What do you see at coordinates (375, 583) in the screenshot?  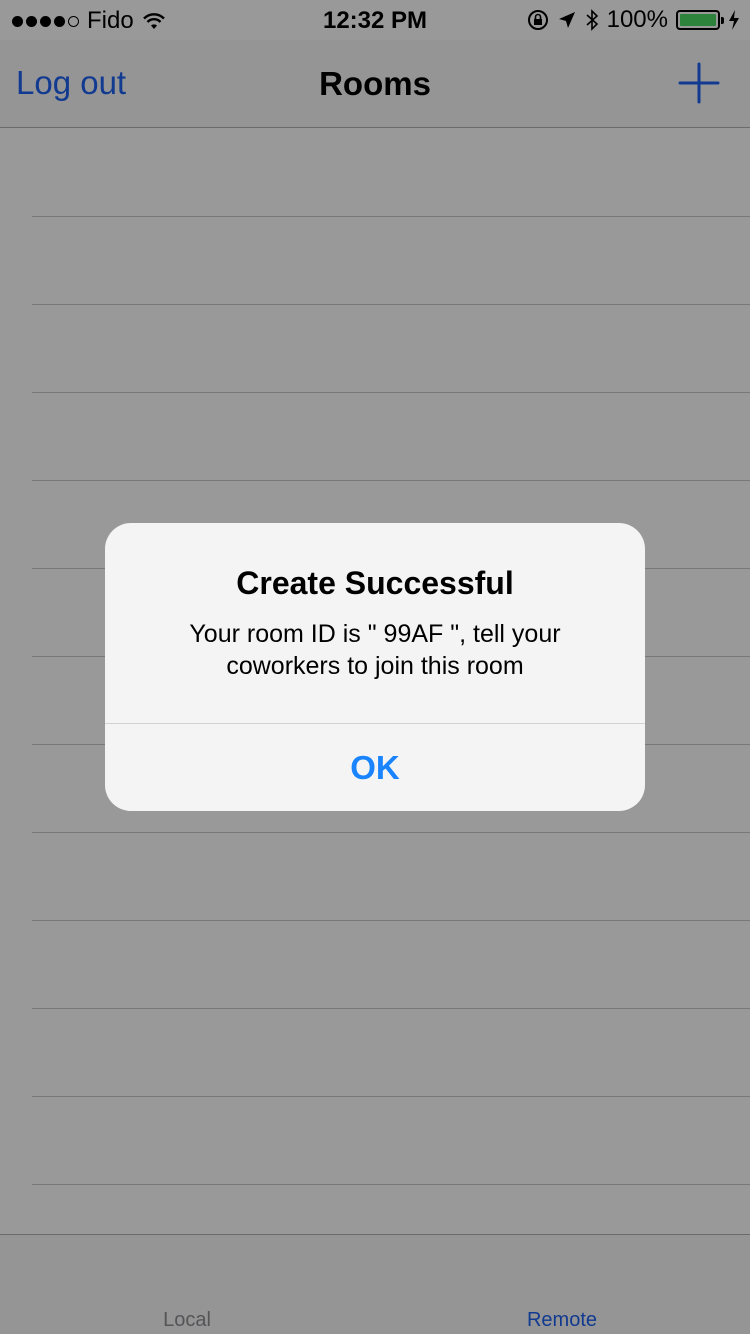 I see `alert-title: Create Successful` at bounding box center [375, 583].